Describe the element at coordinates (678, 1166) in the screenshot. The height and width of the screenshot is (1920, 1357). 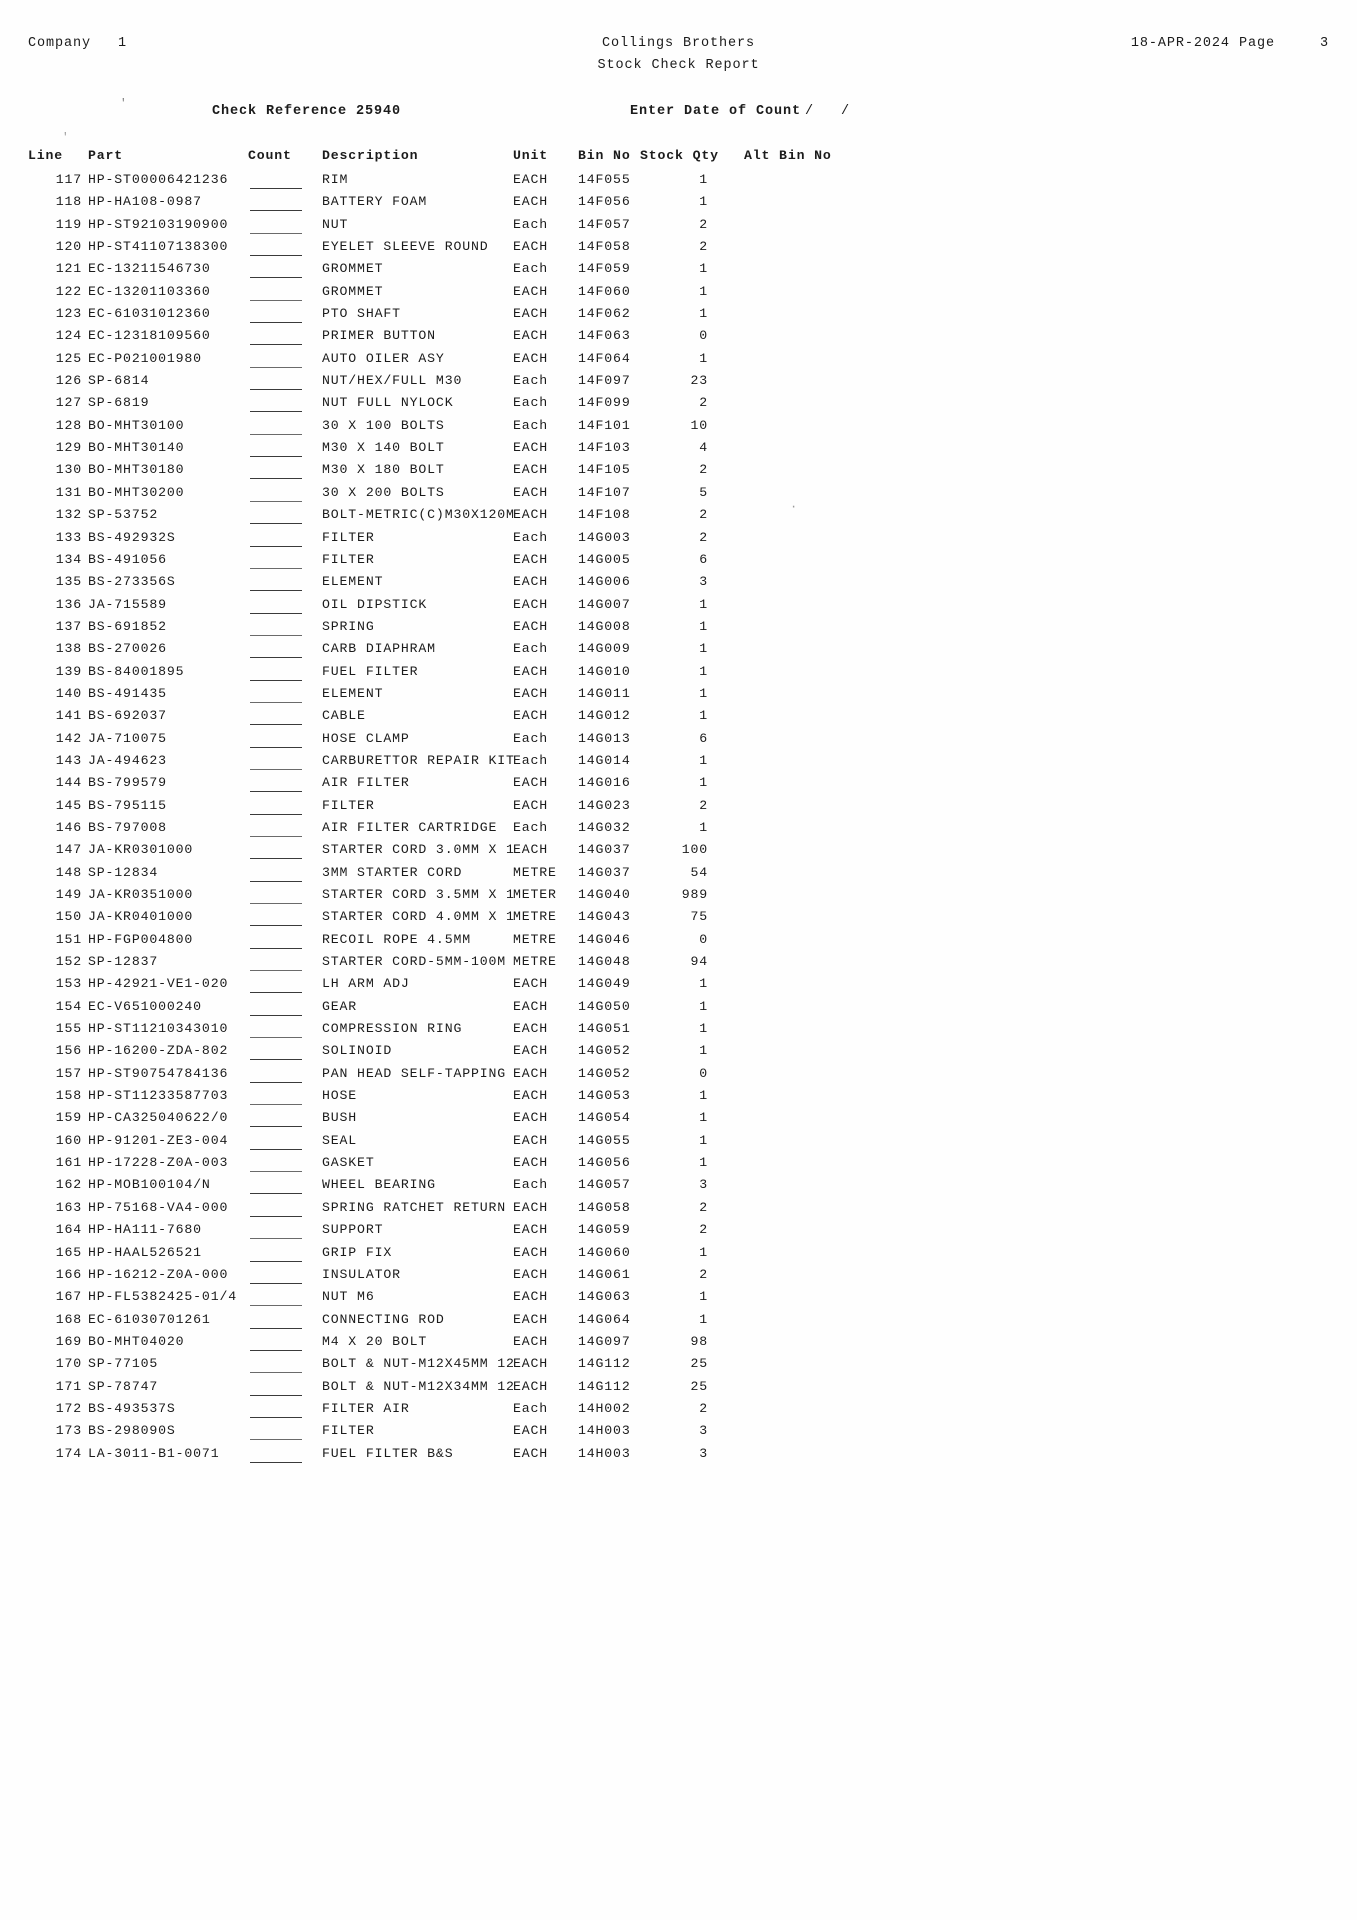
I see `table-row: 161 HP-17228-Z0A-003 GASKET EACH 14G056 1` at that location.